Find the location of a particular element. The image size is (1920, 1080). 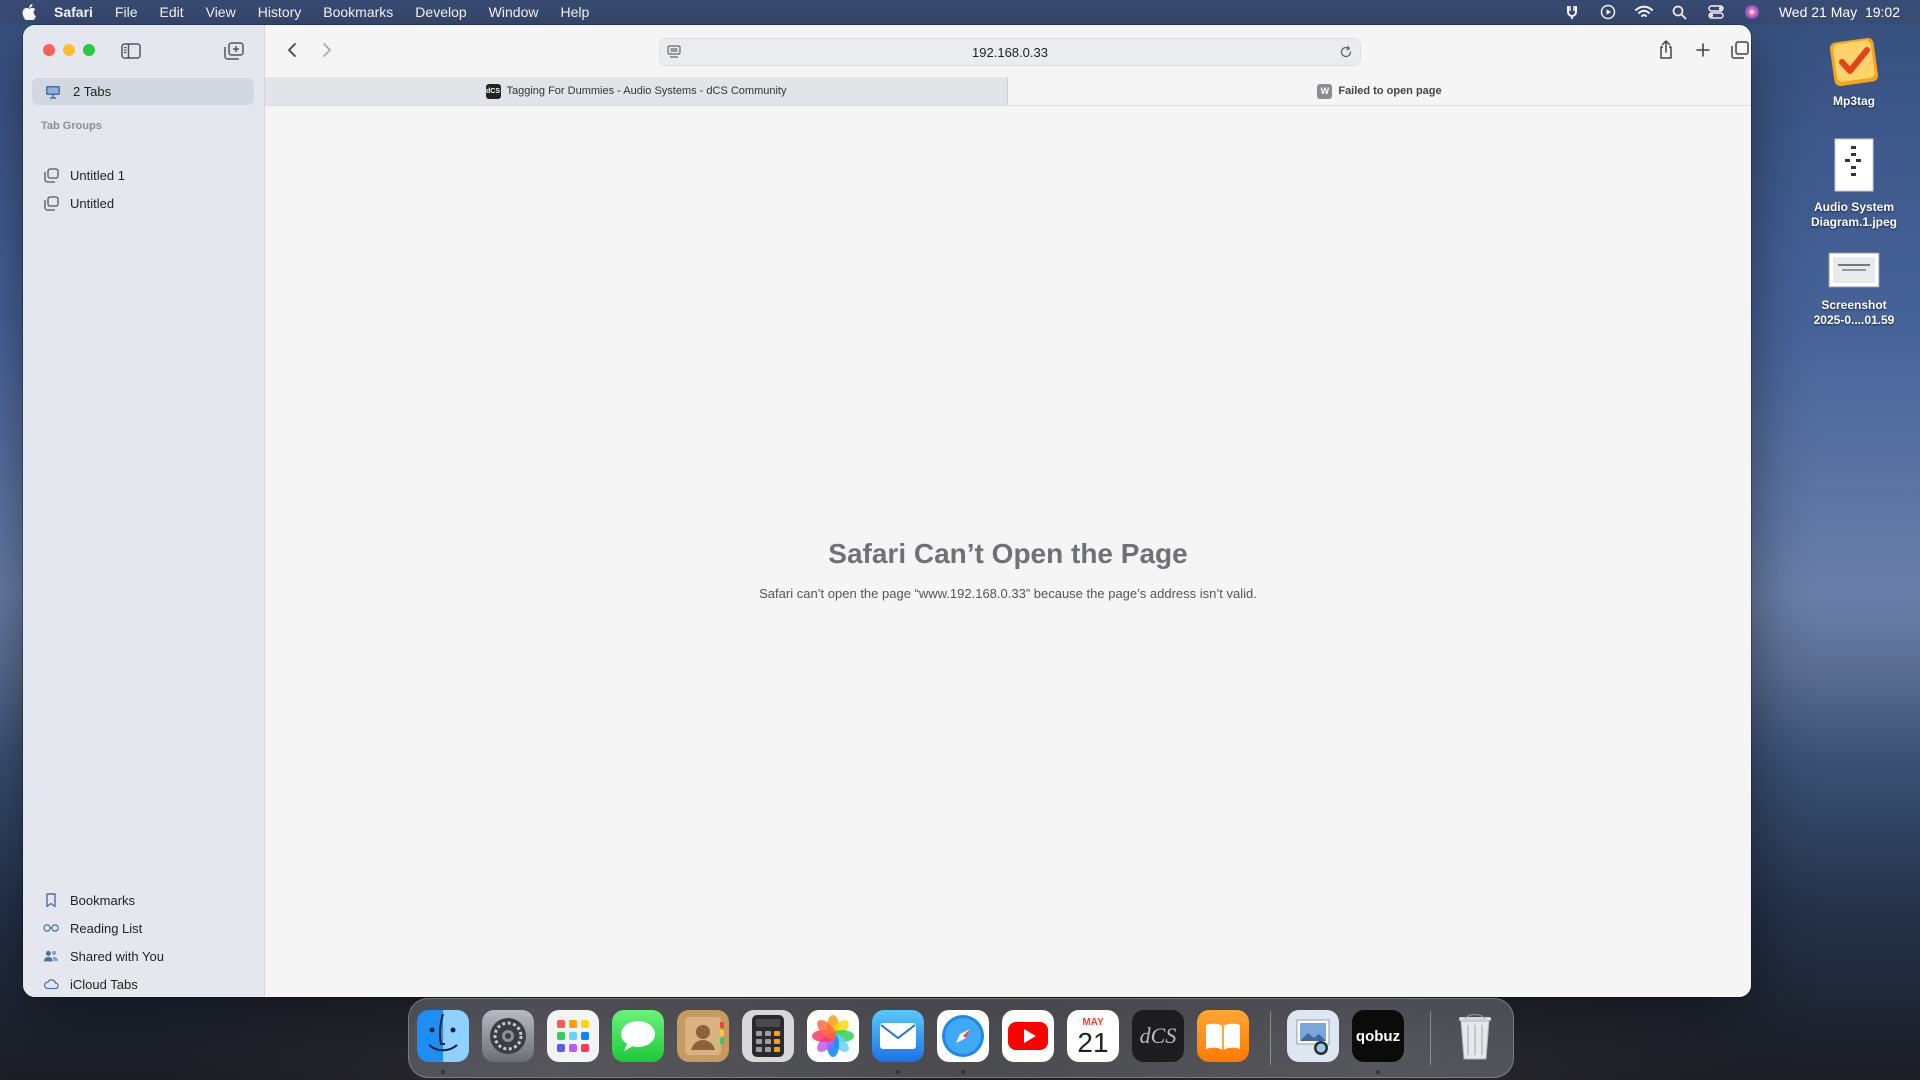

new-tab-group-button is located at coordinates (234, 51).